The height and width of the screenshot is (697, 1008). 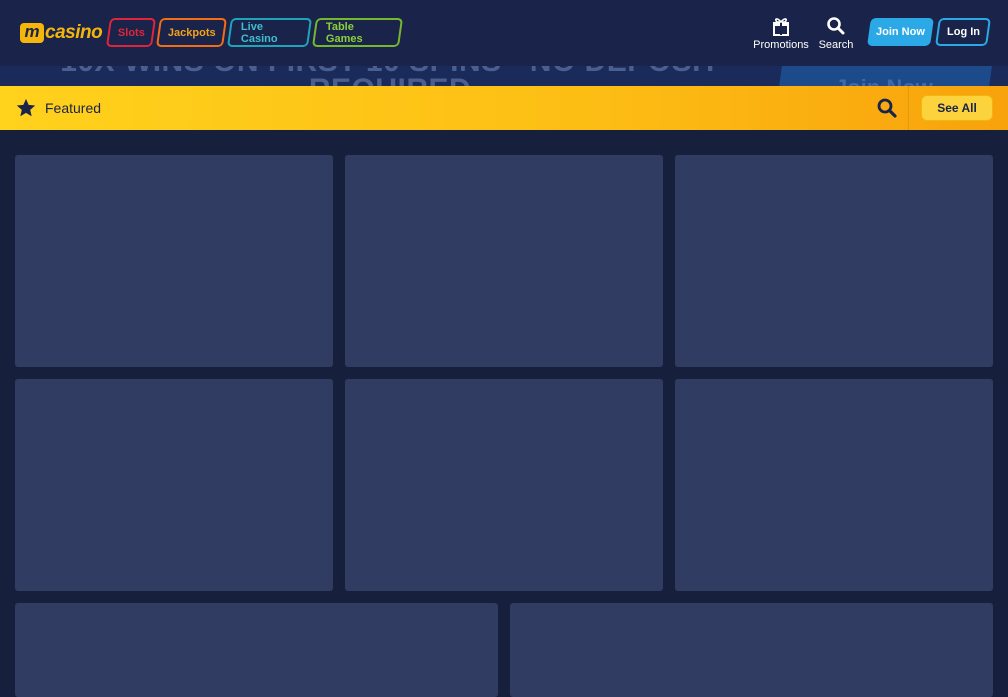 I want to click on see-all-button: See All, so click(x=957, y=108).